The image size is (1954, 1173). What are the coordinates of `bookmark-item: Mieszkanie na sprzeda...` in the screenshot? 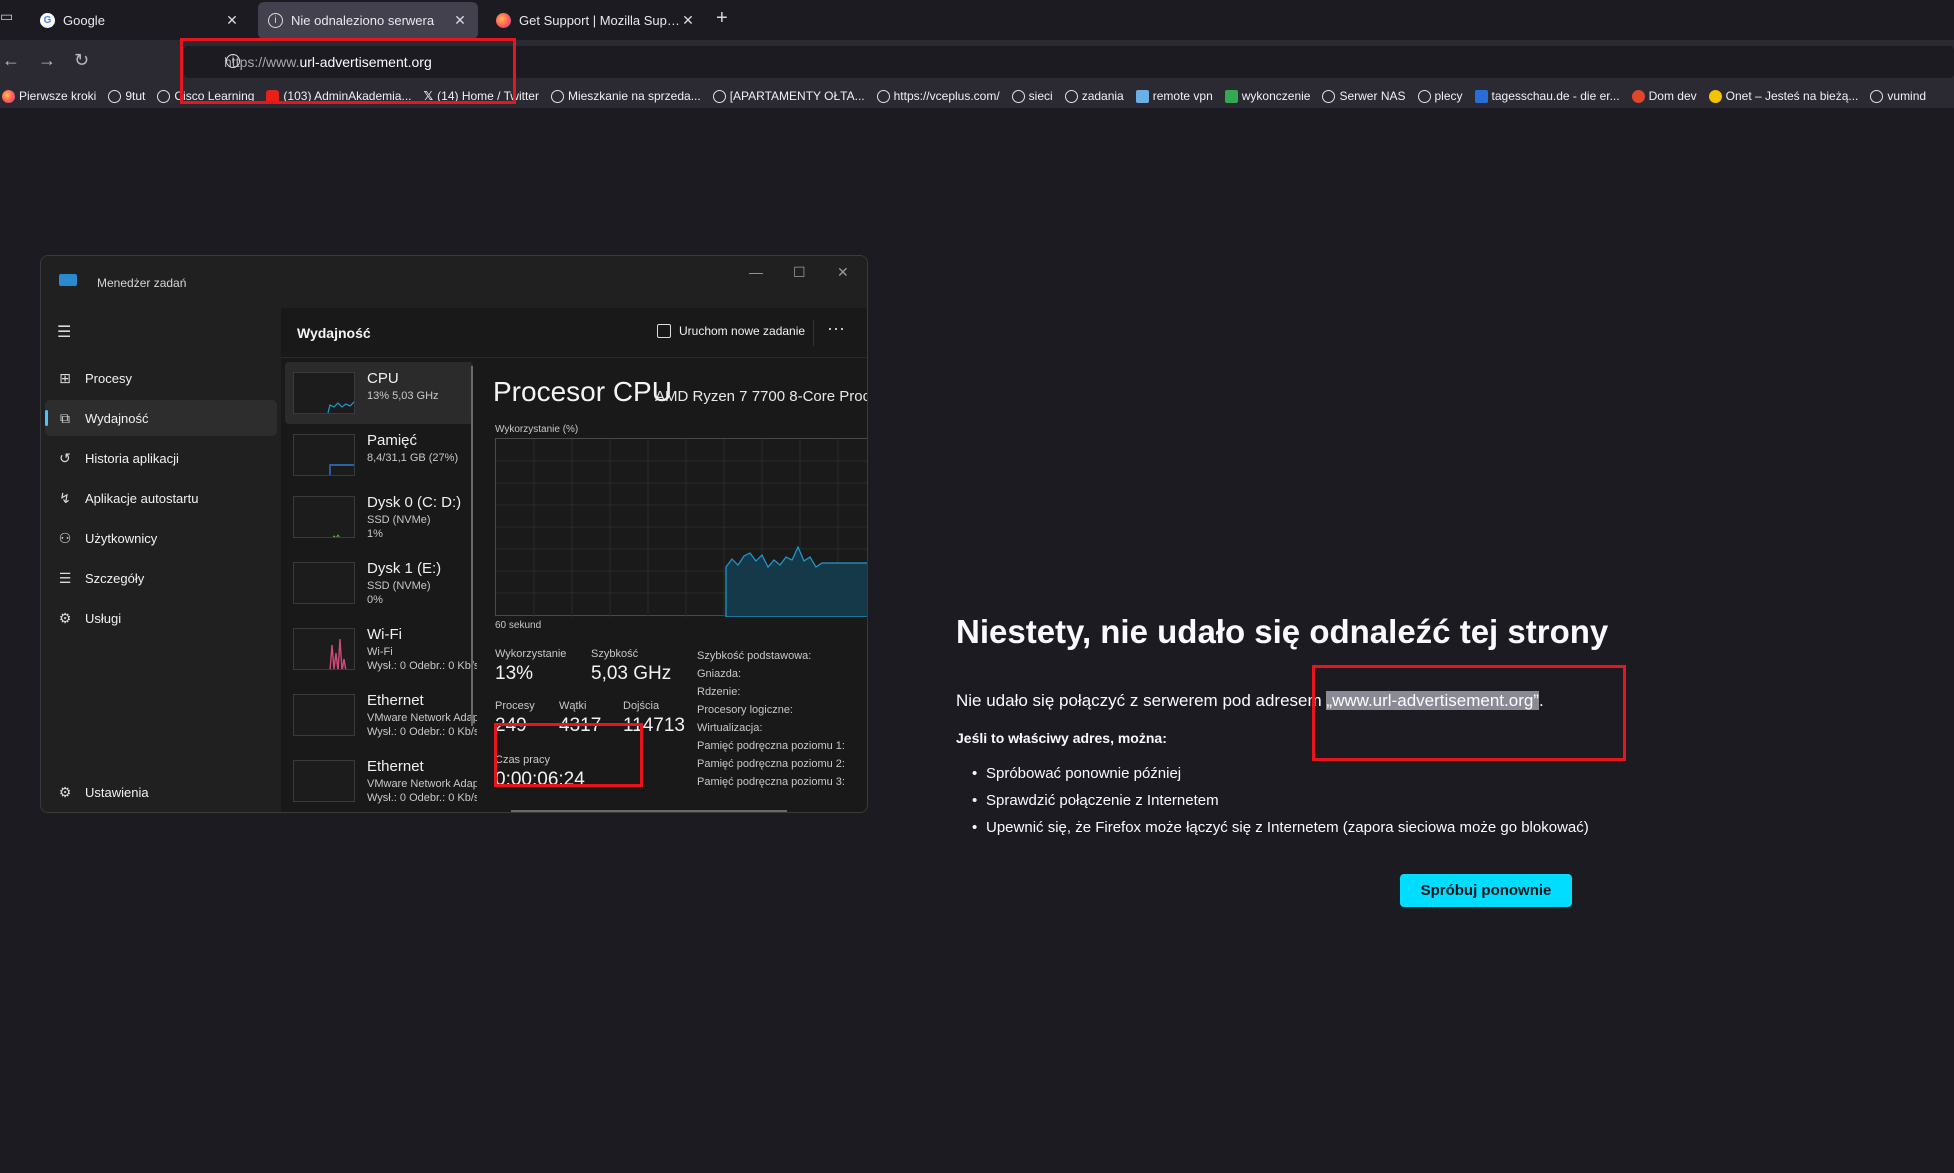 It's located at (625, 96).